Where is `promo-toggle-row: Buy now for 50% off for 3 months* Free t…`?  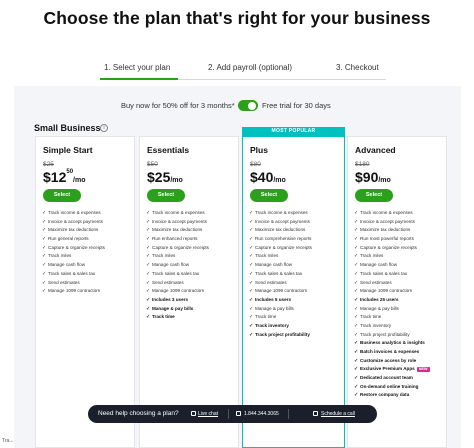
promo-toggle-row: Buy now for 50% off for 3 months* Free t… is located at coordinates (237, 107).